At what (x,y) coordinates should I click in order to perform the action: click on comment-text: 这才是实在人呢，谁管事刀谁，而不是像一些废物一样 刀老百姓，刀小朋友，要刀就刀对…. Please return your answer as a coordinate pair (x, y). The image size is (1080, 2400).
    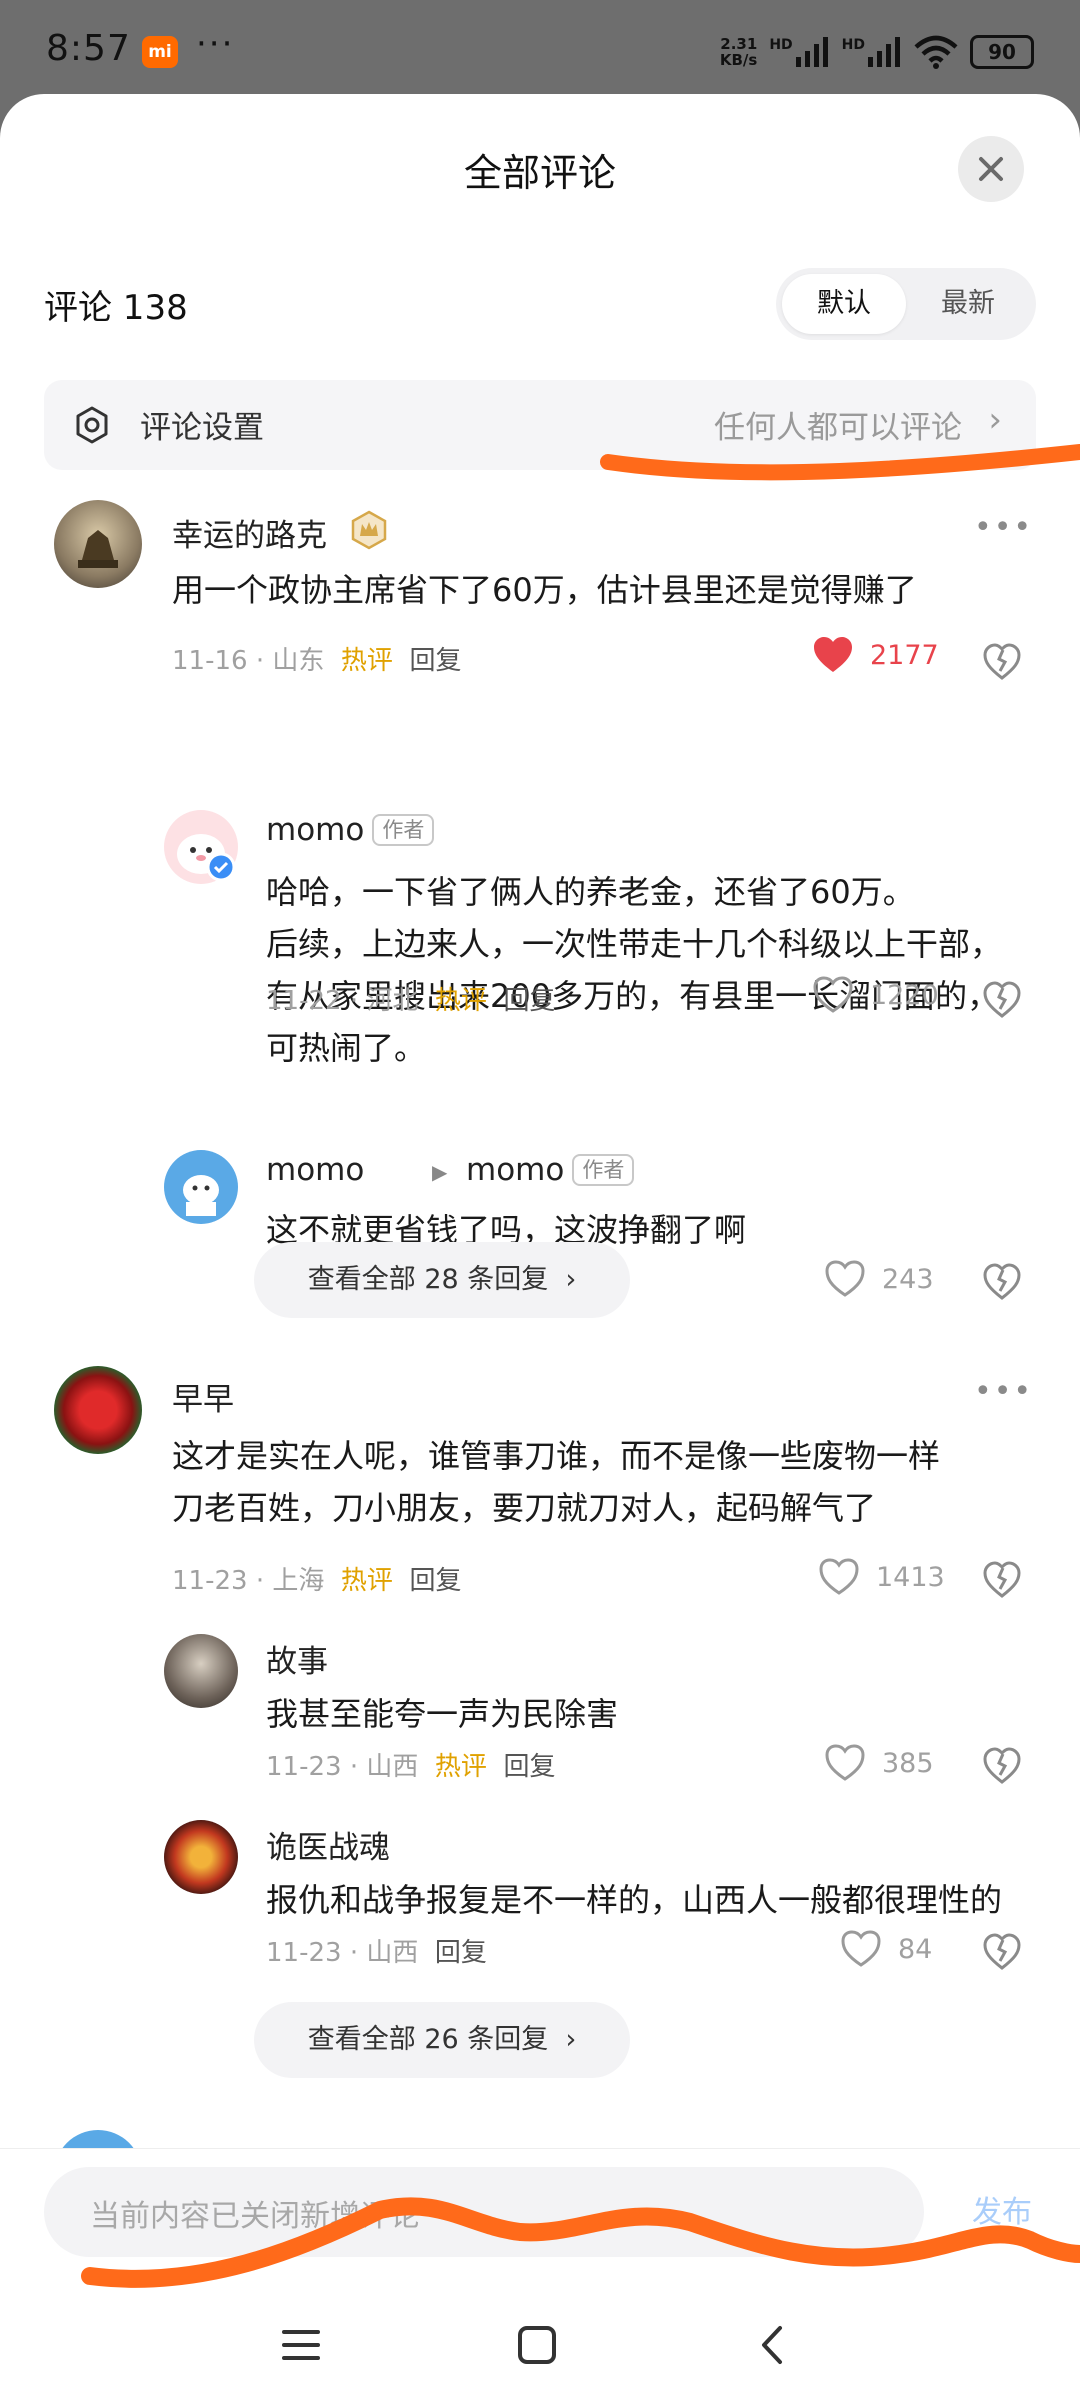
    Looking at the image, I should click on (556, 1482).